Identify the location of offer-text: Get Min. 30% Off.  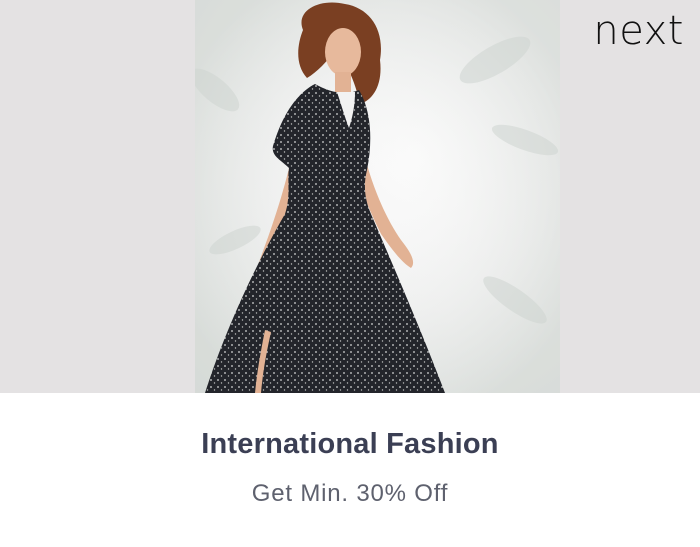
(350, 493).